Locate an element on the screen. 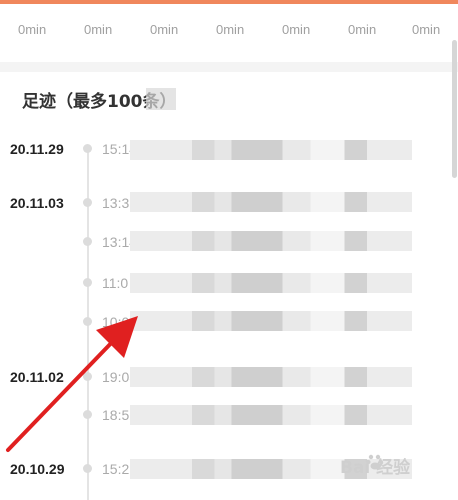  visit-time: 11:0 is located at coordinates (115, 283).